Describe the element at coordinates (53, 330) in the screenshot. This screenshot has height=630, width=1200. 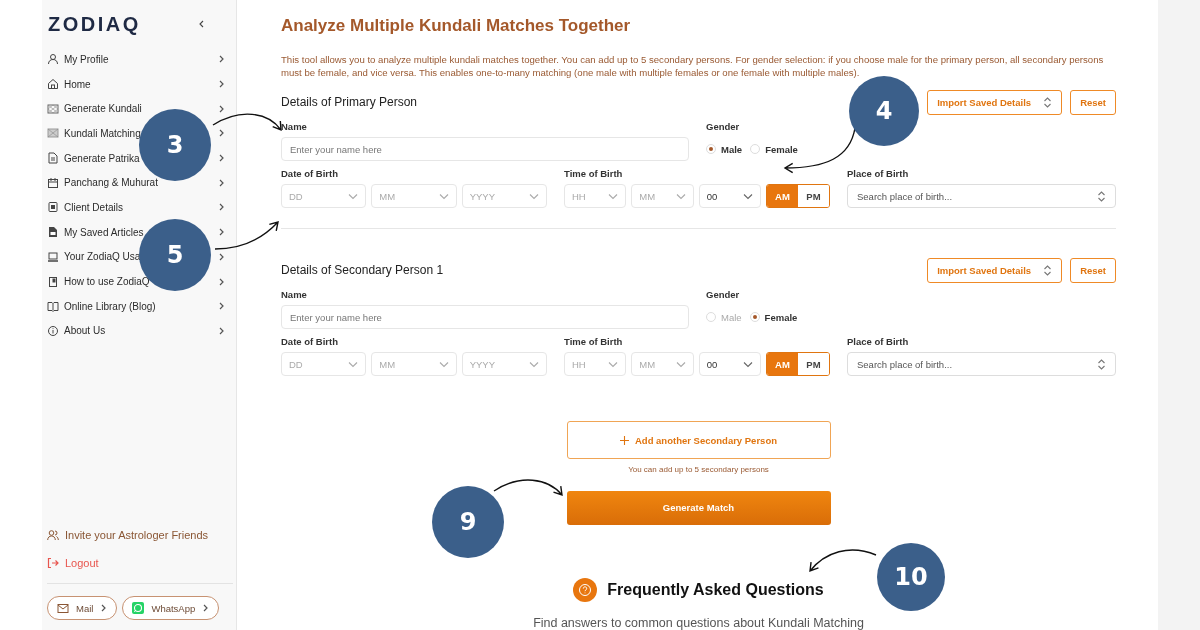
I see `info-icon` at that location.